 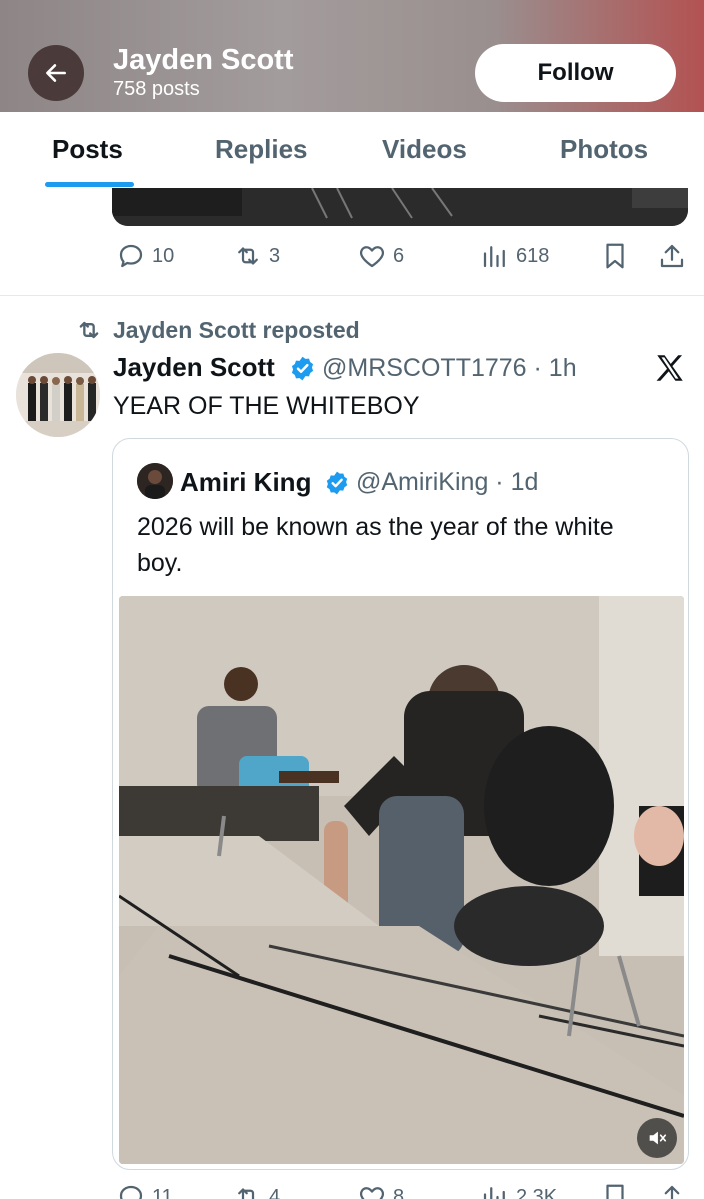 I want to click on like-count: 6, so click(x=399, y=255).